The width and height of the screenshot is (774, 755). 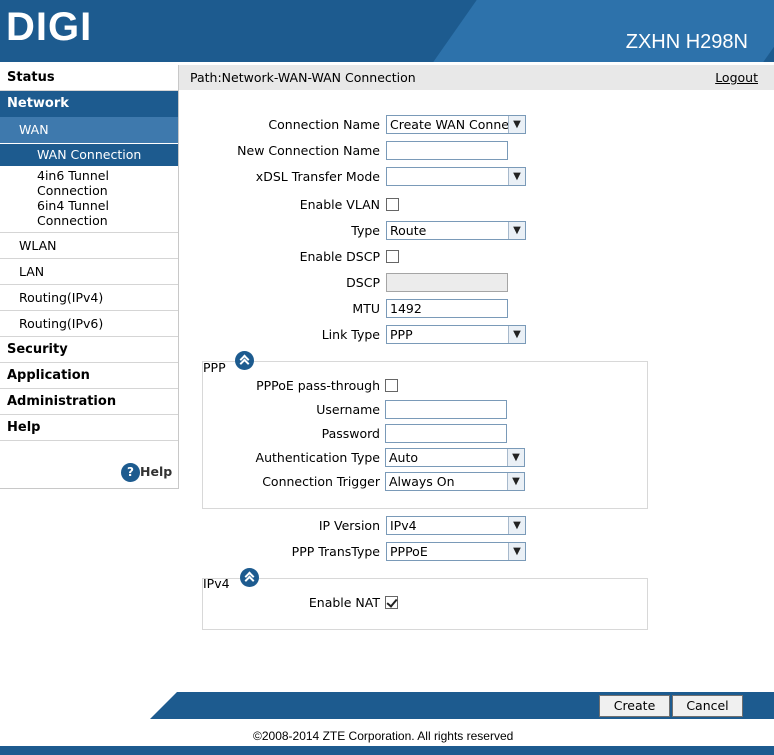 What do you see at coordinates (686, 42) in the screenshot?
I see `device-model: ZXHN H298N` at bounding box center [686, 42].